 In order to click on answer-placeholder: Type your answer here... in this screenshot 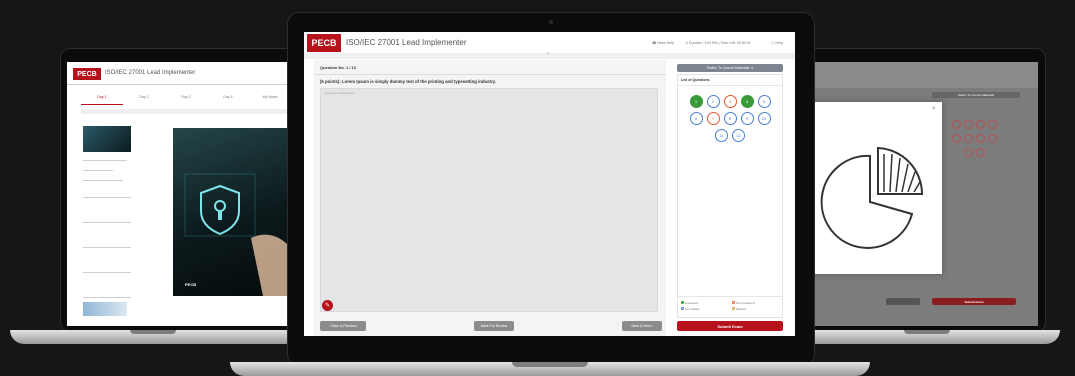, I will do `click(341, 93)`.